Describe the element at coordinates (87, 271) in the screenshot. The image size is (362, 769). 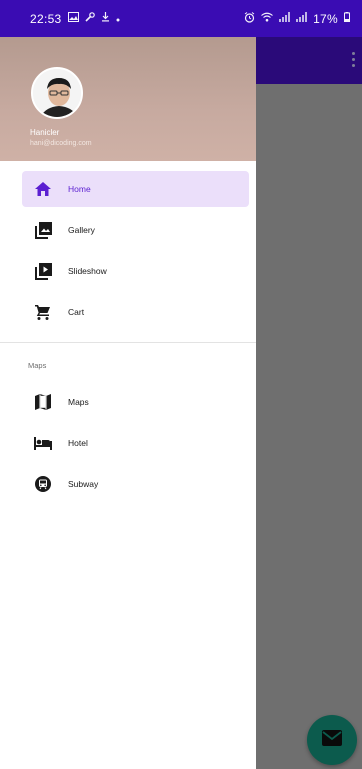
I see `drawer-item-label: Slideshow` at that location.